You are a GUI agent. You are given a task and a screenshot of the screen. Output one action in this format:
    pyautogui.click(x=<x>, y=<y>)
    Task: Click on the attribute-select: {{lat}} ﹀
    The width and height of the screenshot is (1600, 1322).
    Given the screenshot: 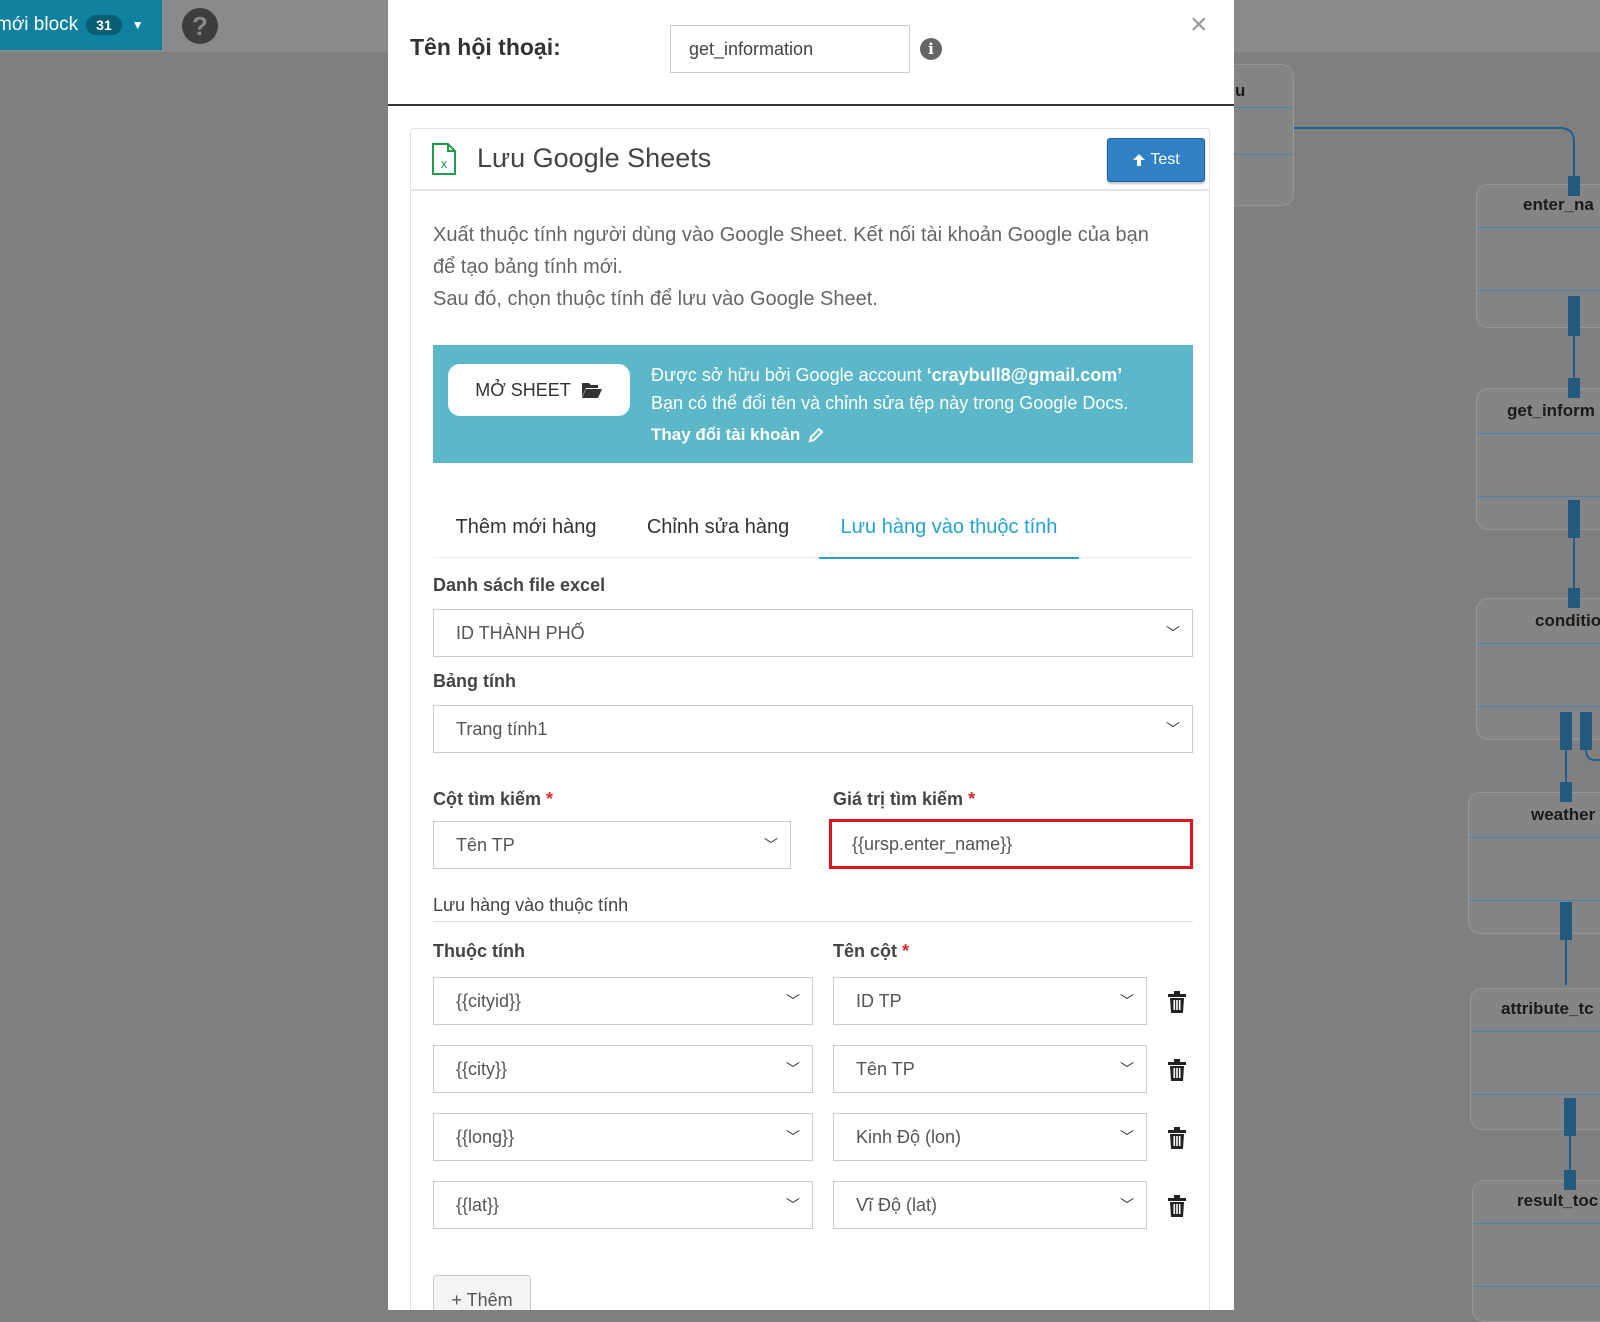 What is the action you would take?
    pyautogui.click(x=623, y=1205)
    